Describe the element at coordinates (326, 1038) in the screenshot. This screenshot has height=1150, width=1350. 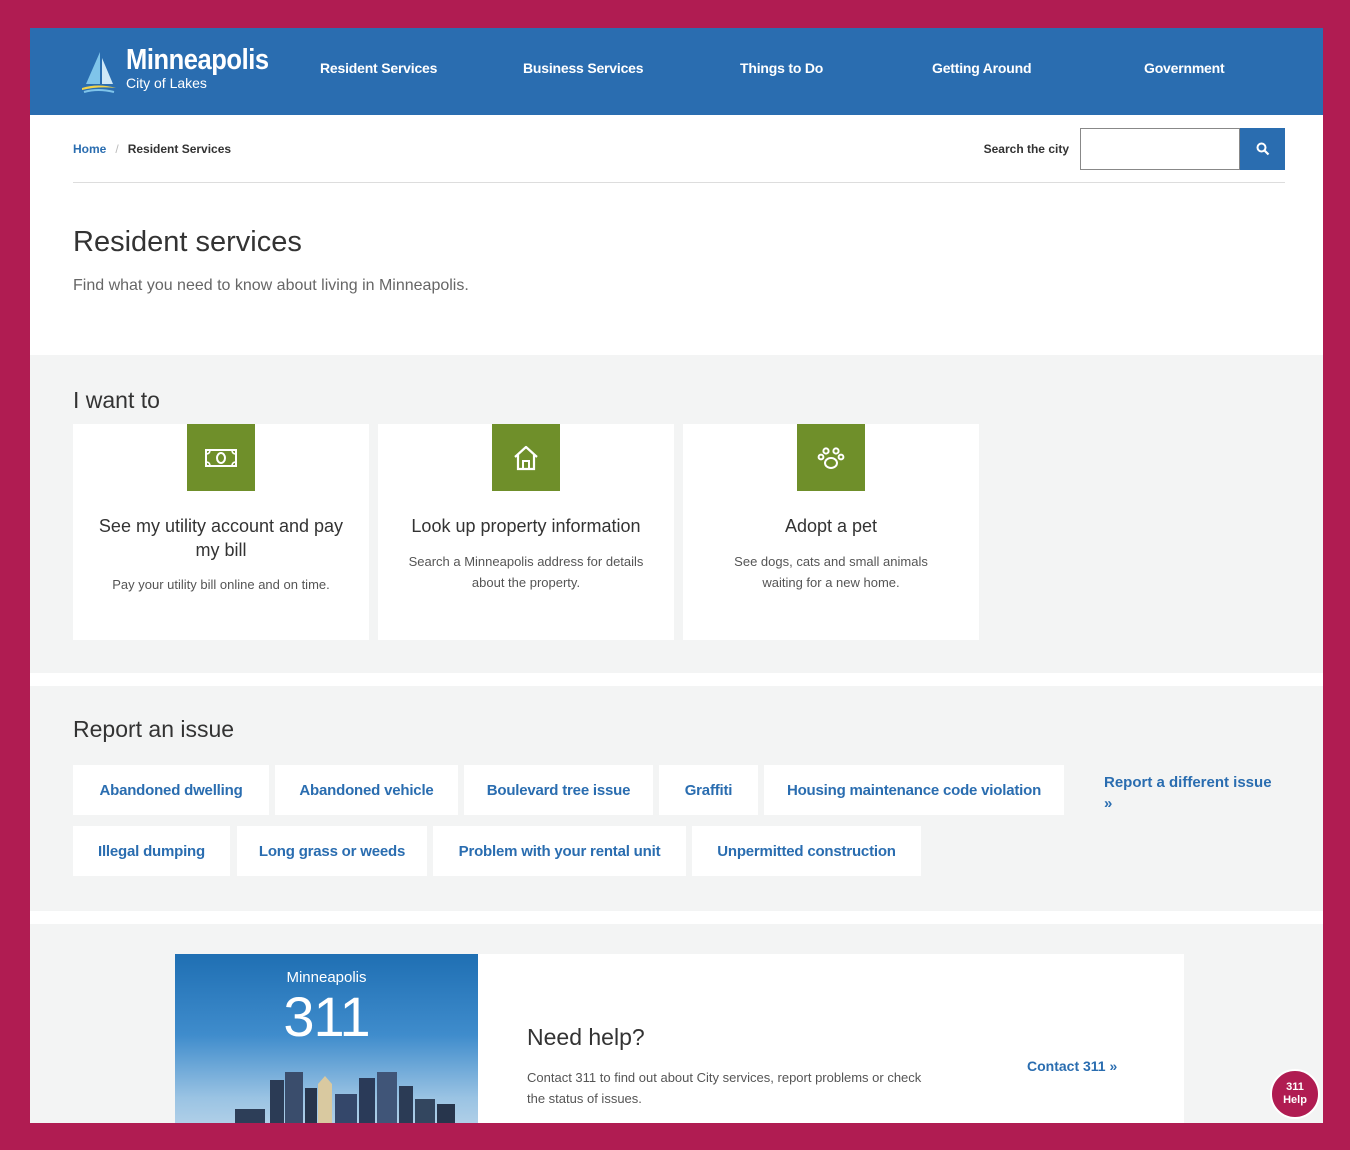
I see `city-311-image: Minneapolis 311` at that location.